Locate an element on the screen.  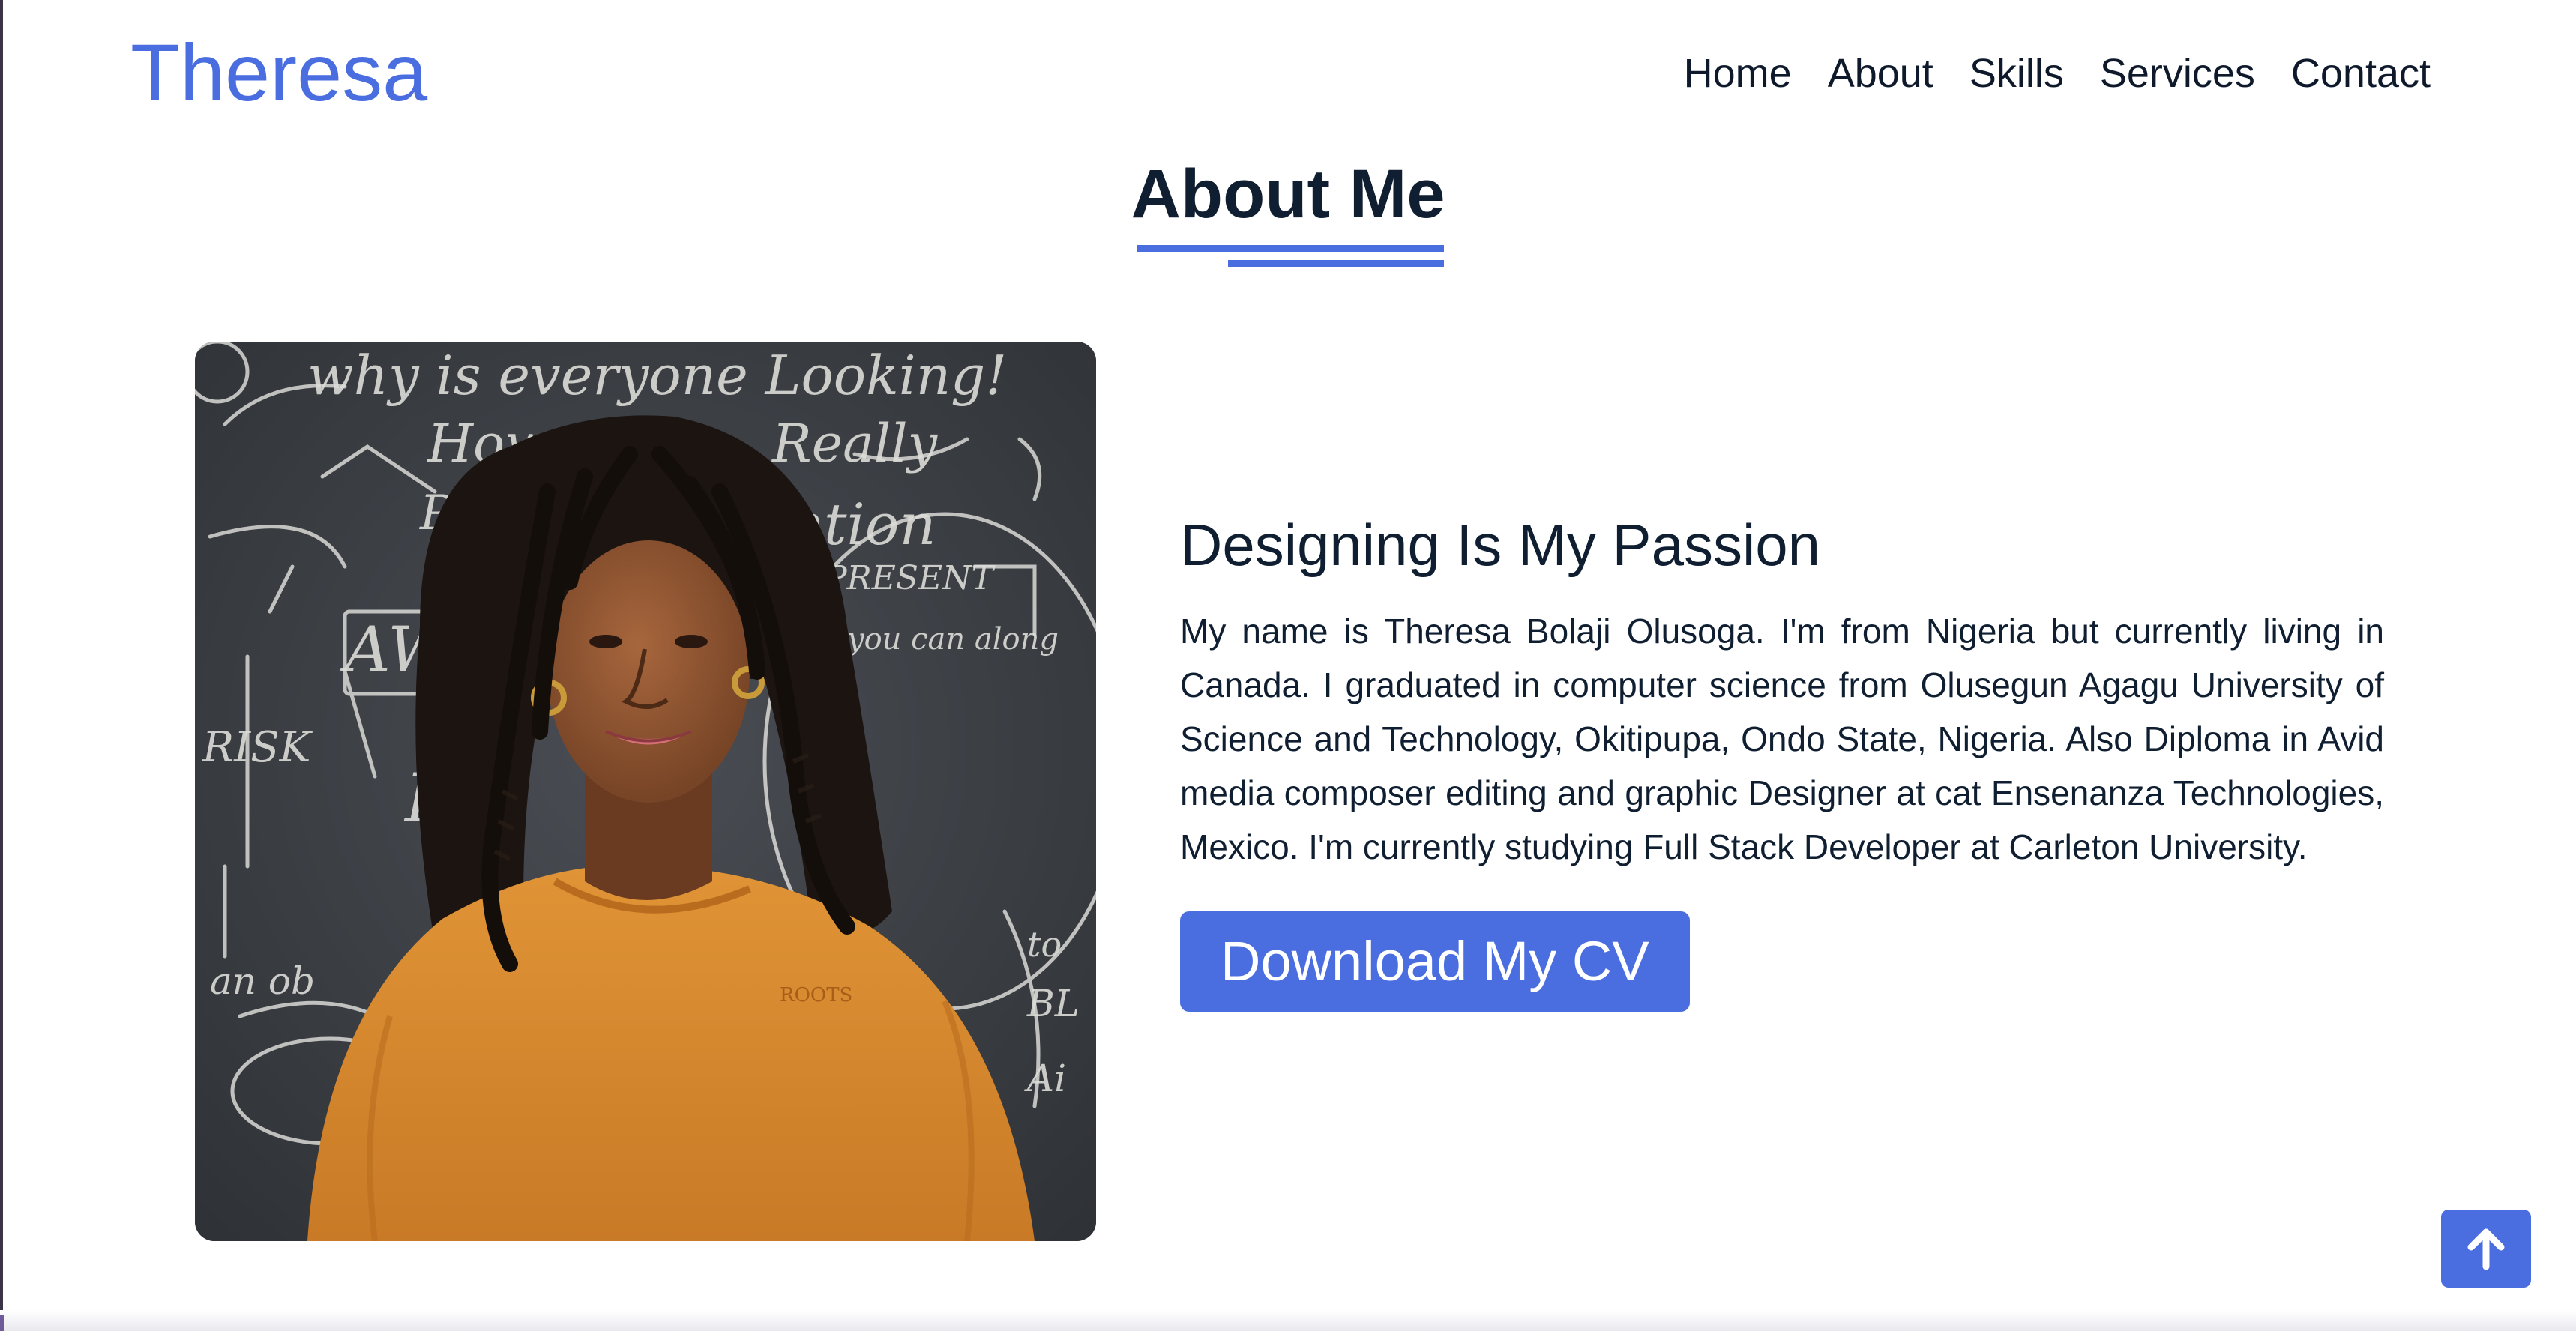
site-logo: Theresa is located at coordinates (278, 72).